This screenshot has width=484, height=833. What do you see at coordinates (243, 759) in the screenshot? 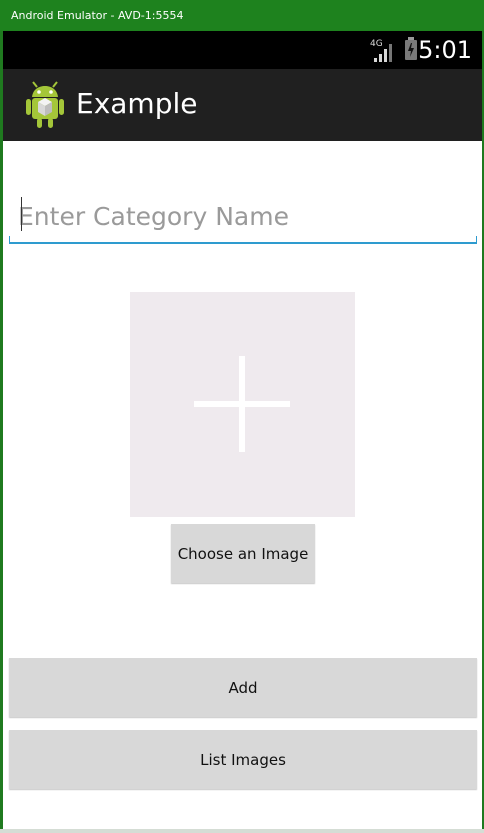
I see `list-images-button: List Images` at bounding box center [243, 759].